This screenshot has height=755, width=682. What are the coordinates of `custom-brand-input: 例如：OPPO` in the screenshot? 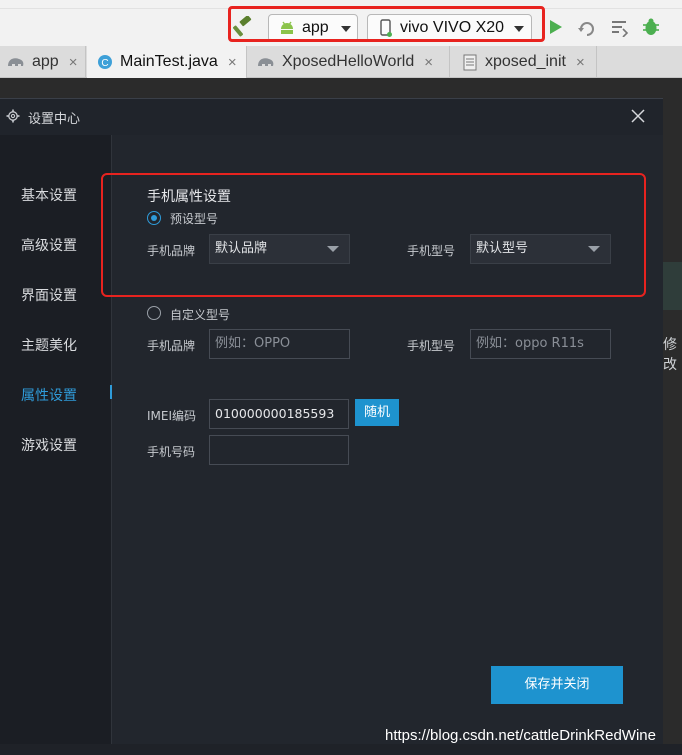 It's located at (279, 344).